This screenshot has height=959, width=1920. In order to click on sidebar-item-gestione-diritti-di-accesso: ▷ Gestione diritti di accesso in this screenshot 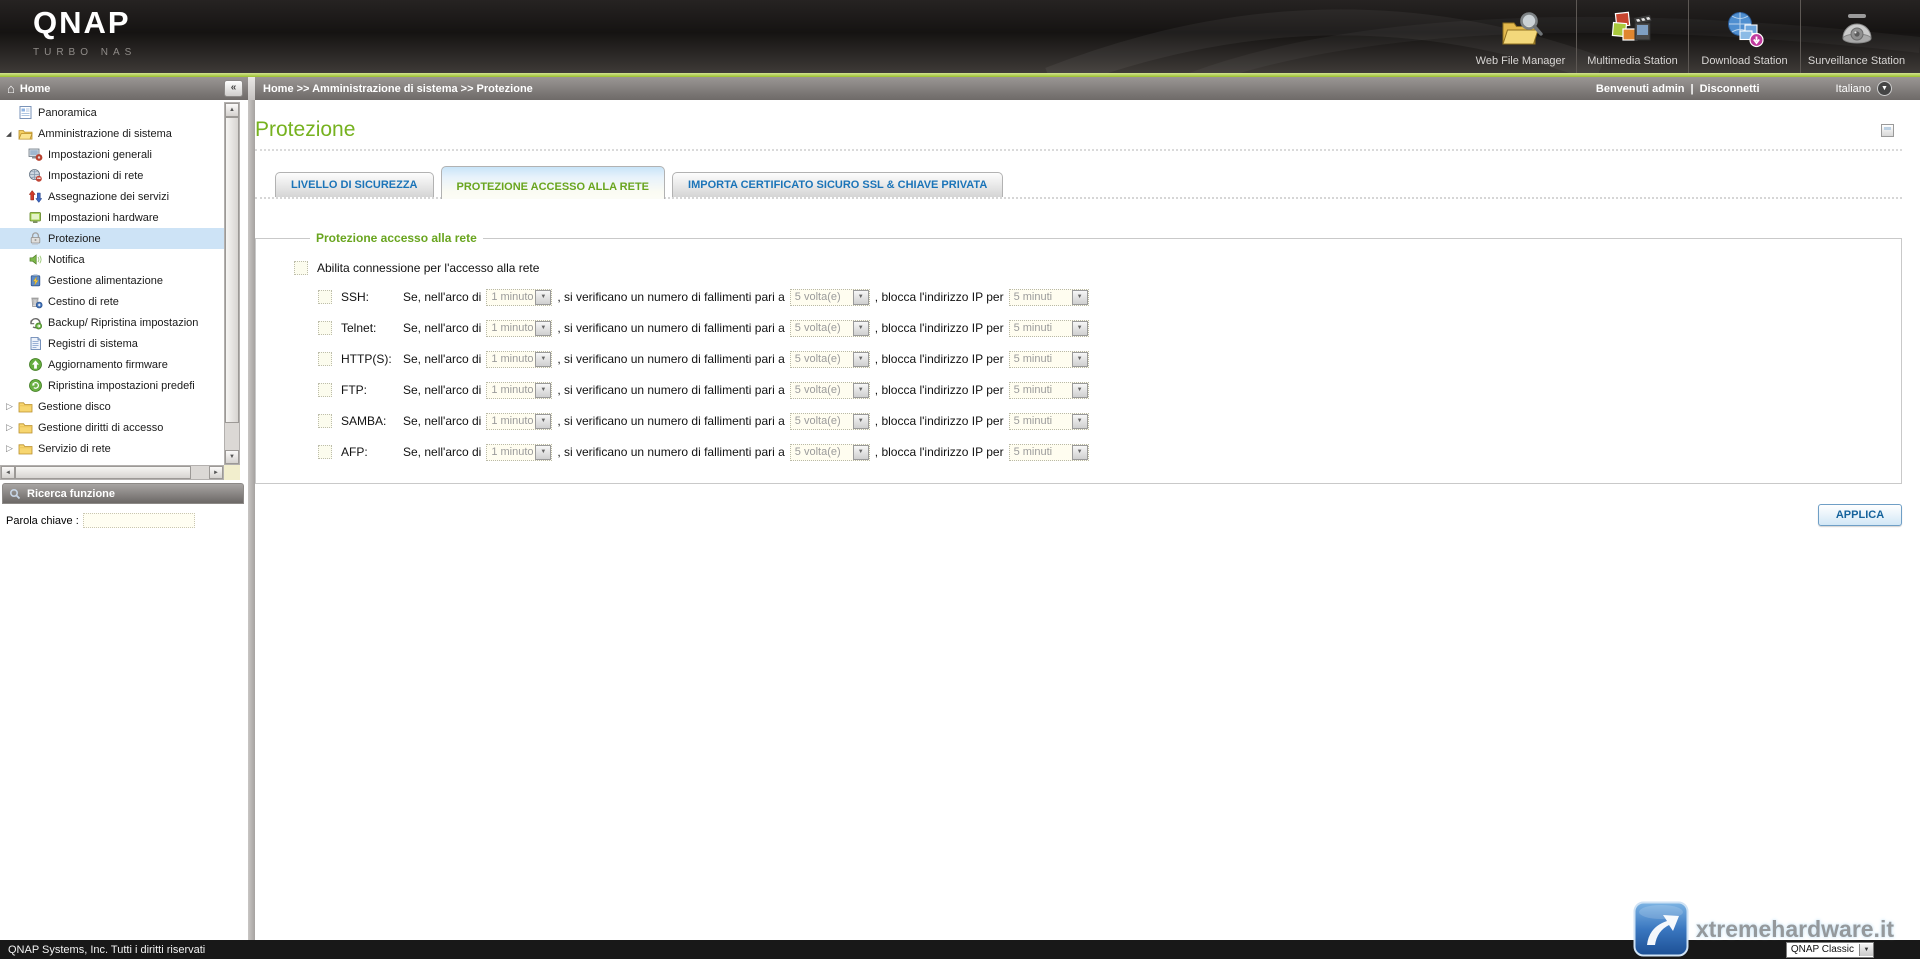, I will do `click(112, 427)`.